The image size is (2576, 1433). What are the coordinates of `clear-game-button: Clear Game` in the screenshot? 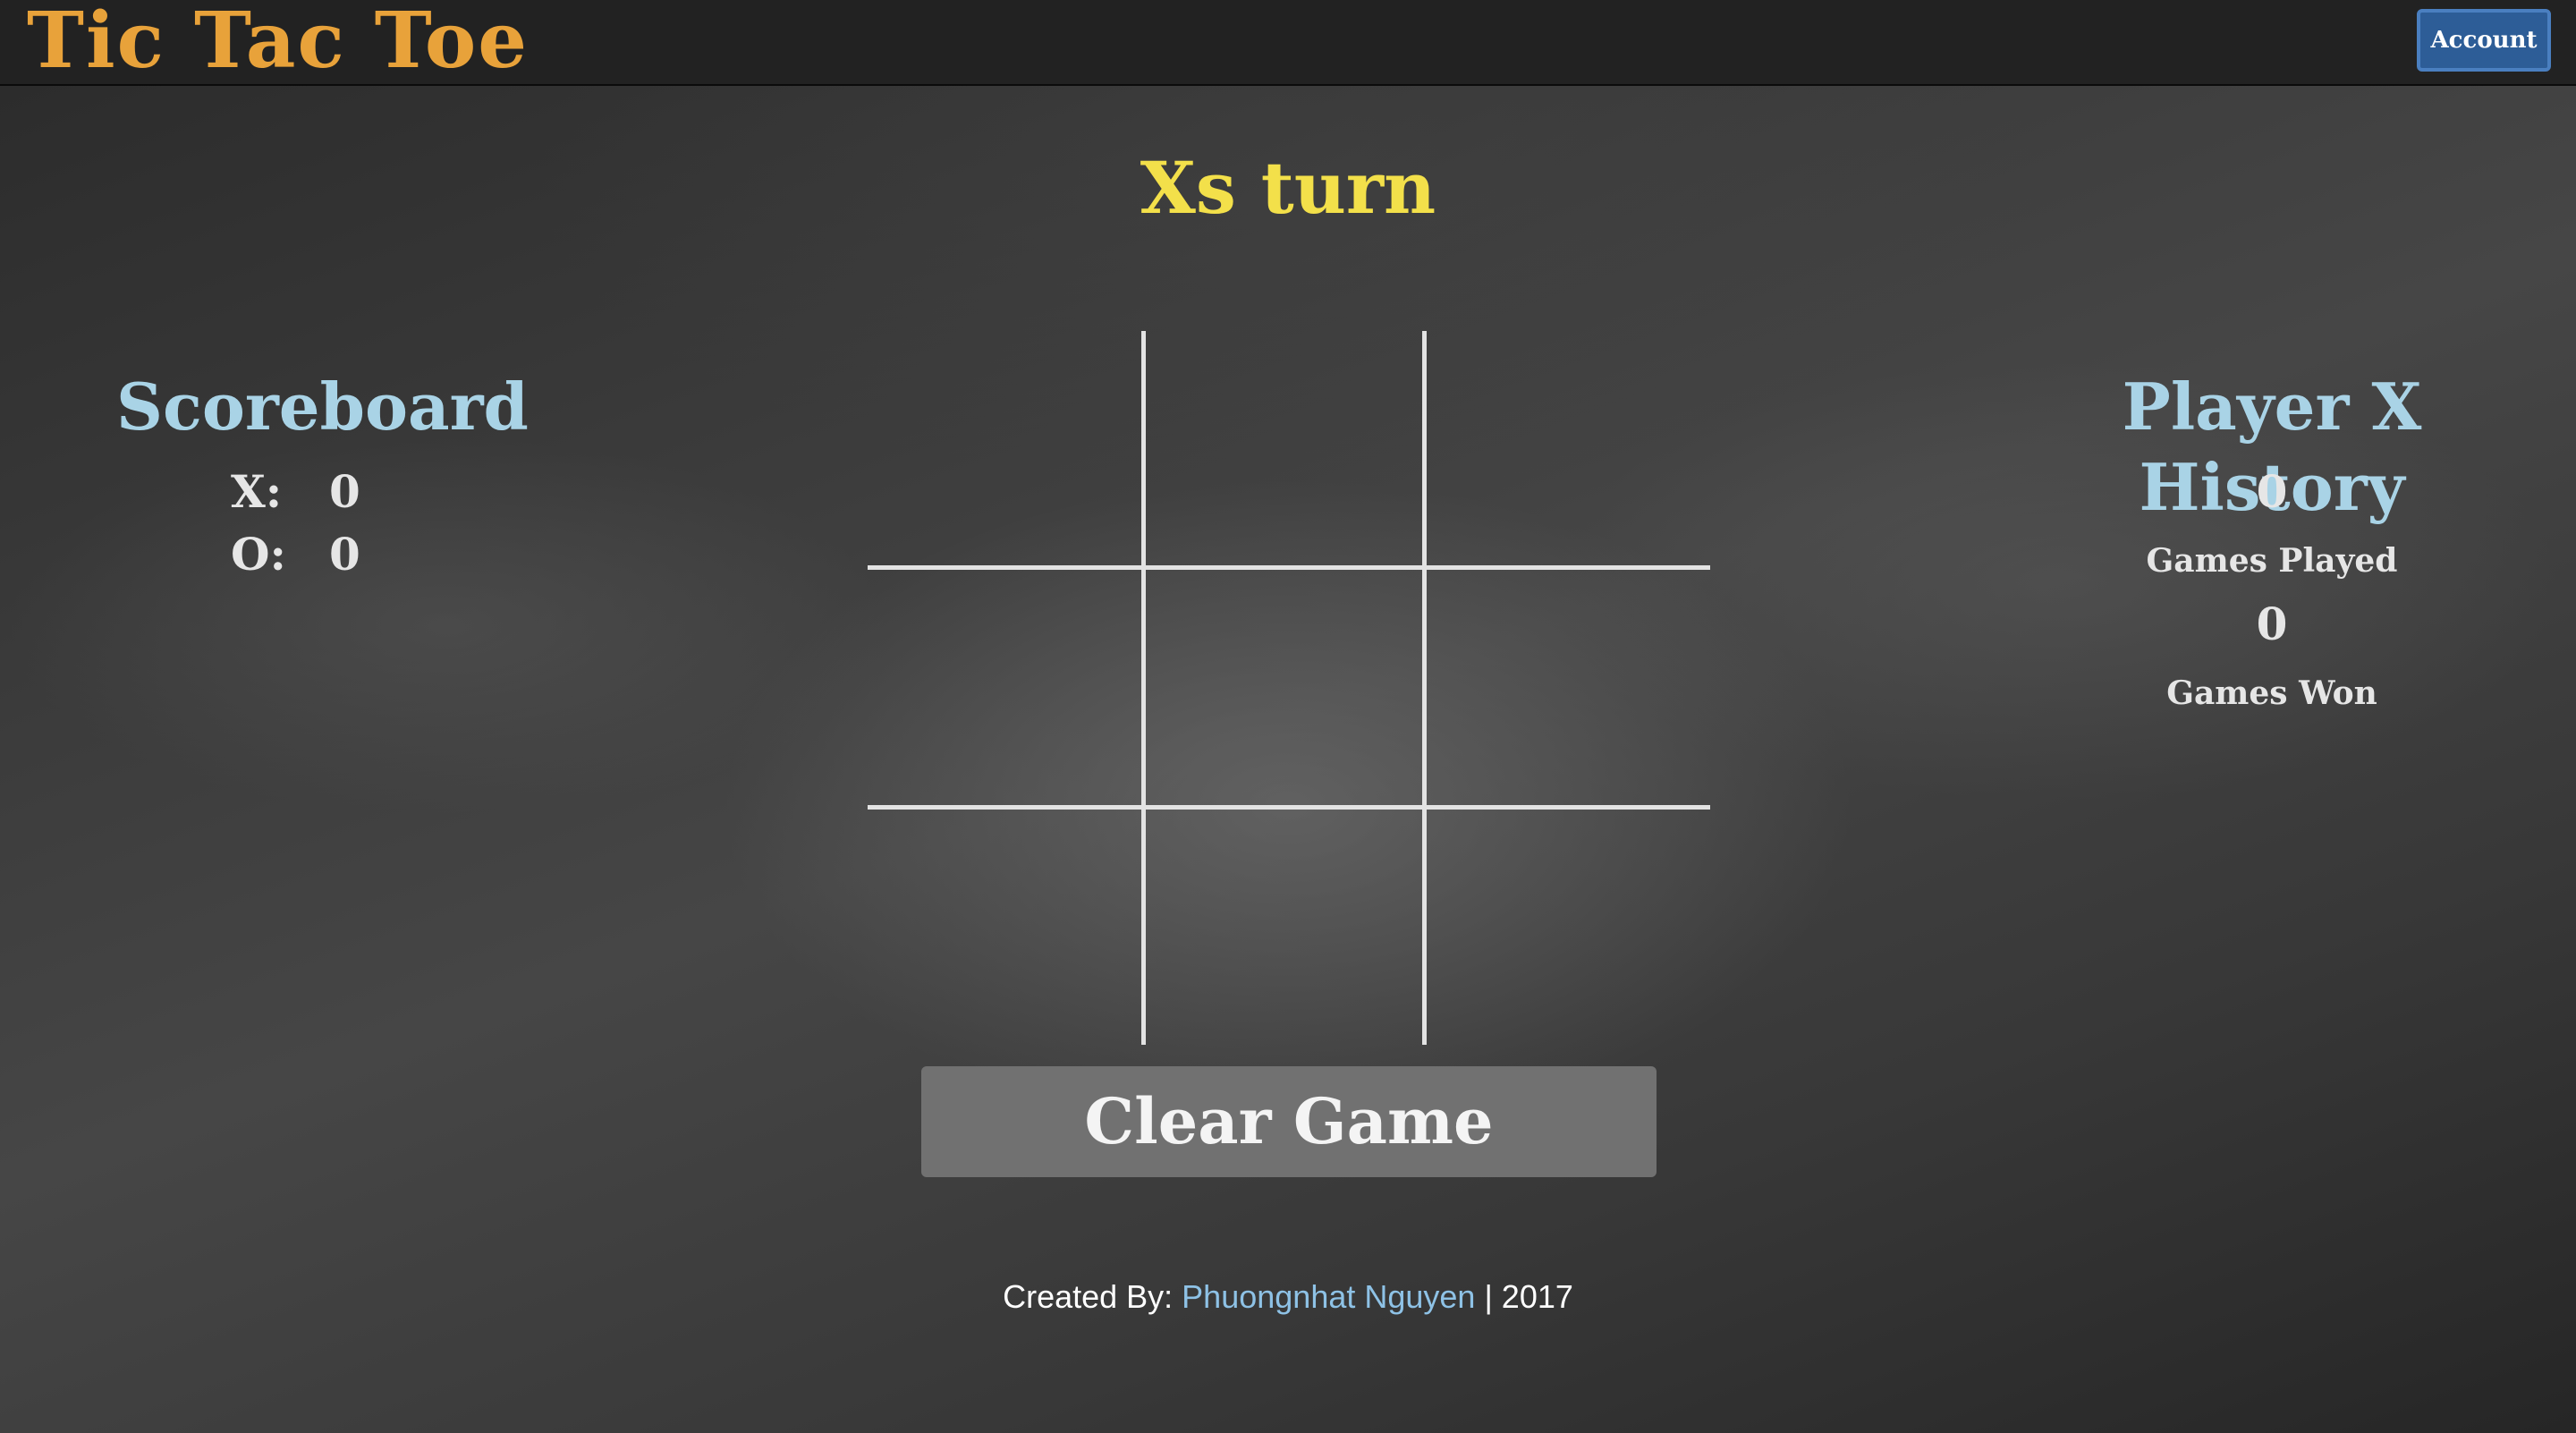 It's located at (1289, 1121).